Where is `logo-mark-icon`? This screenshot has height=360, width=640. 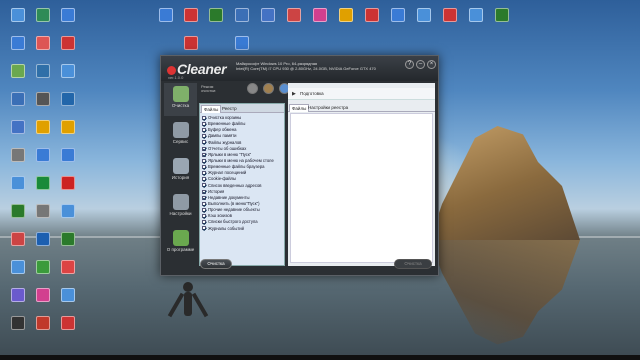 logo-mark-icon is located at coordinates (171, 70).